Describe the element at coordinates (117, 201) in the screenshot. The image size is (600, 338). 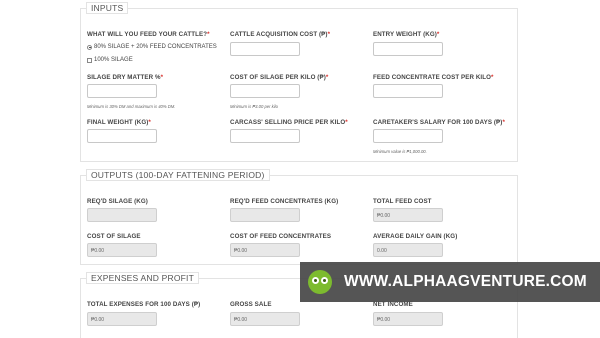
I see `req-silage-label: REQ'D SILAGE (KG)` at that location.